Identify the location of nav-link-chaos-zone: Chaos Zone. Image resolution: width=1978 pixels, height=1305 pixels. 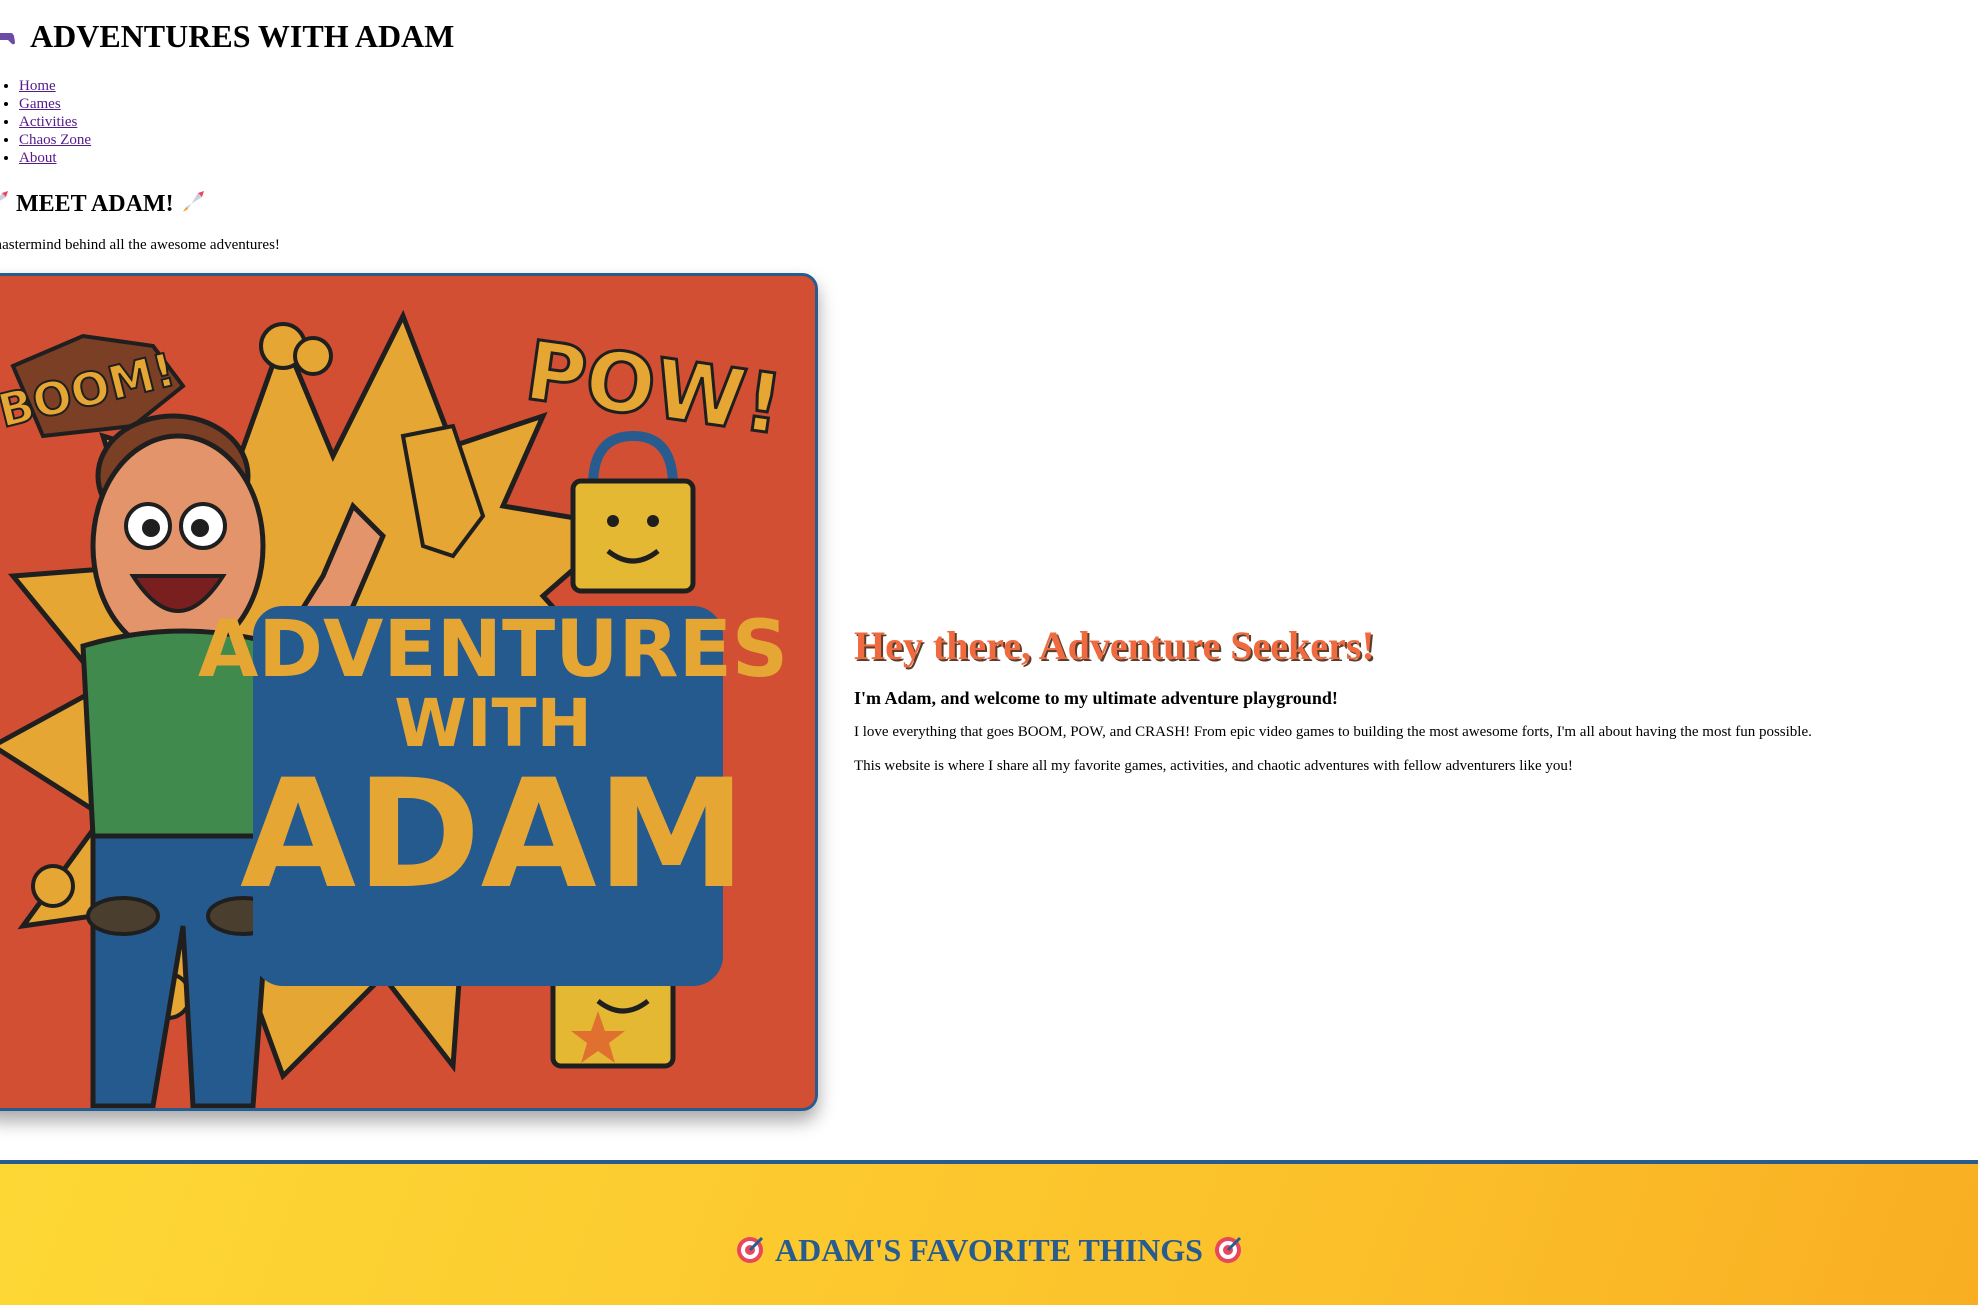
(55, 140).